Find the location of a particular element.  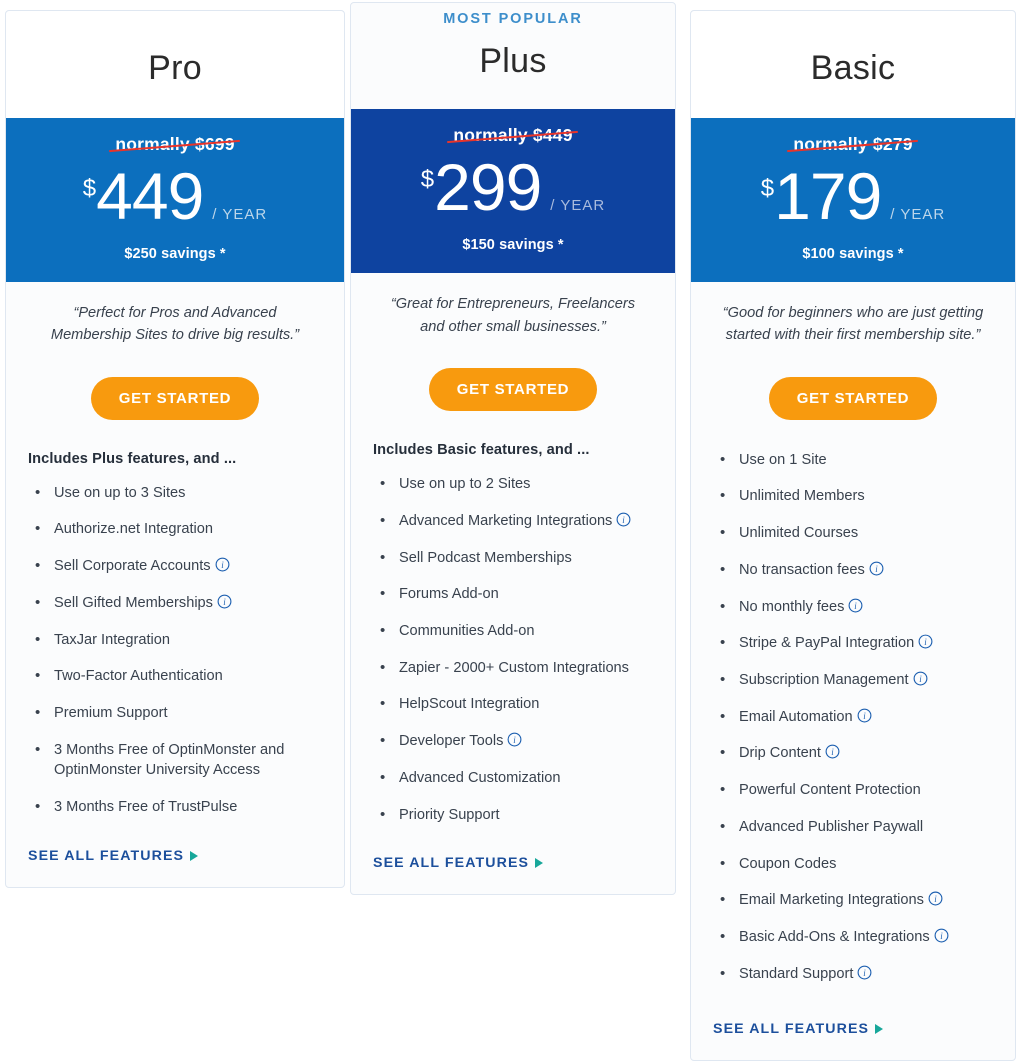

feature-label: Advanced Marketing Integrations is located at coordinates (506, 520).